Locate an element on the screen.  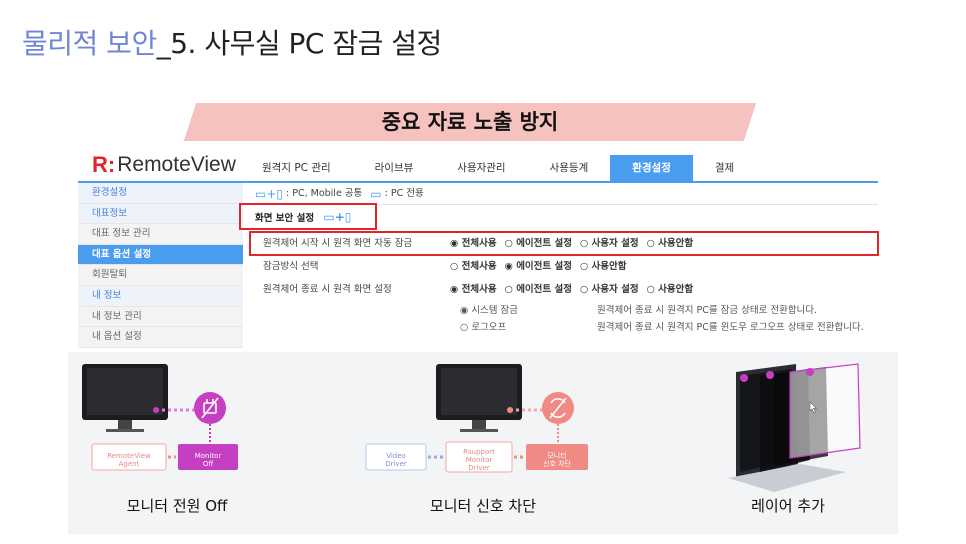
nav-tab-1: 라이브뷰 is located at coordinates (394, 168).